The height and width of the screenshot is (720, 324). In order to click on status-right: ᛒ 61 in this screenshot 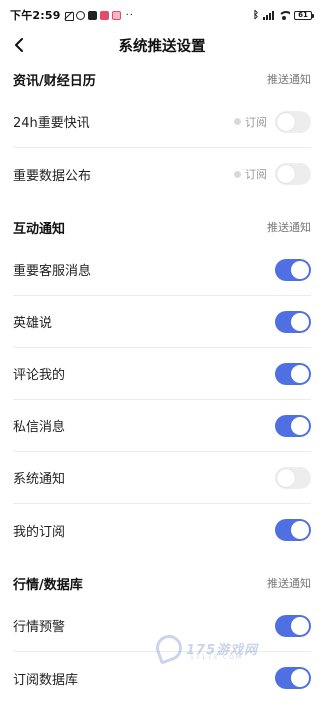, I will do `click(283, 15)`.